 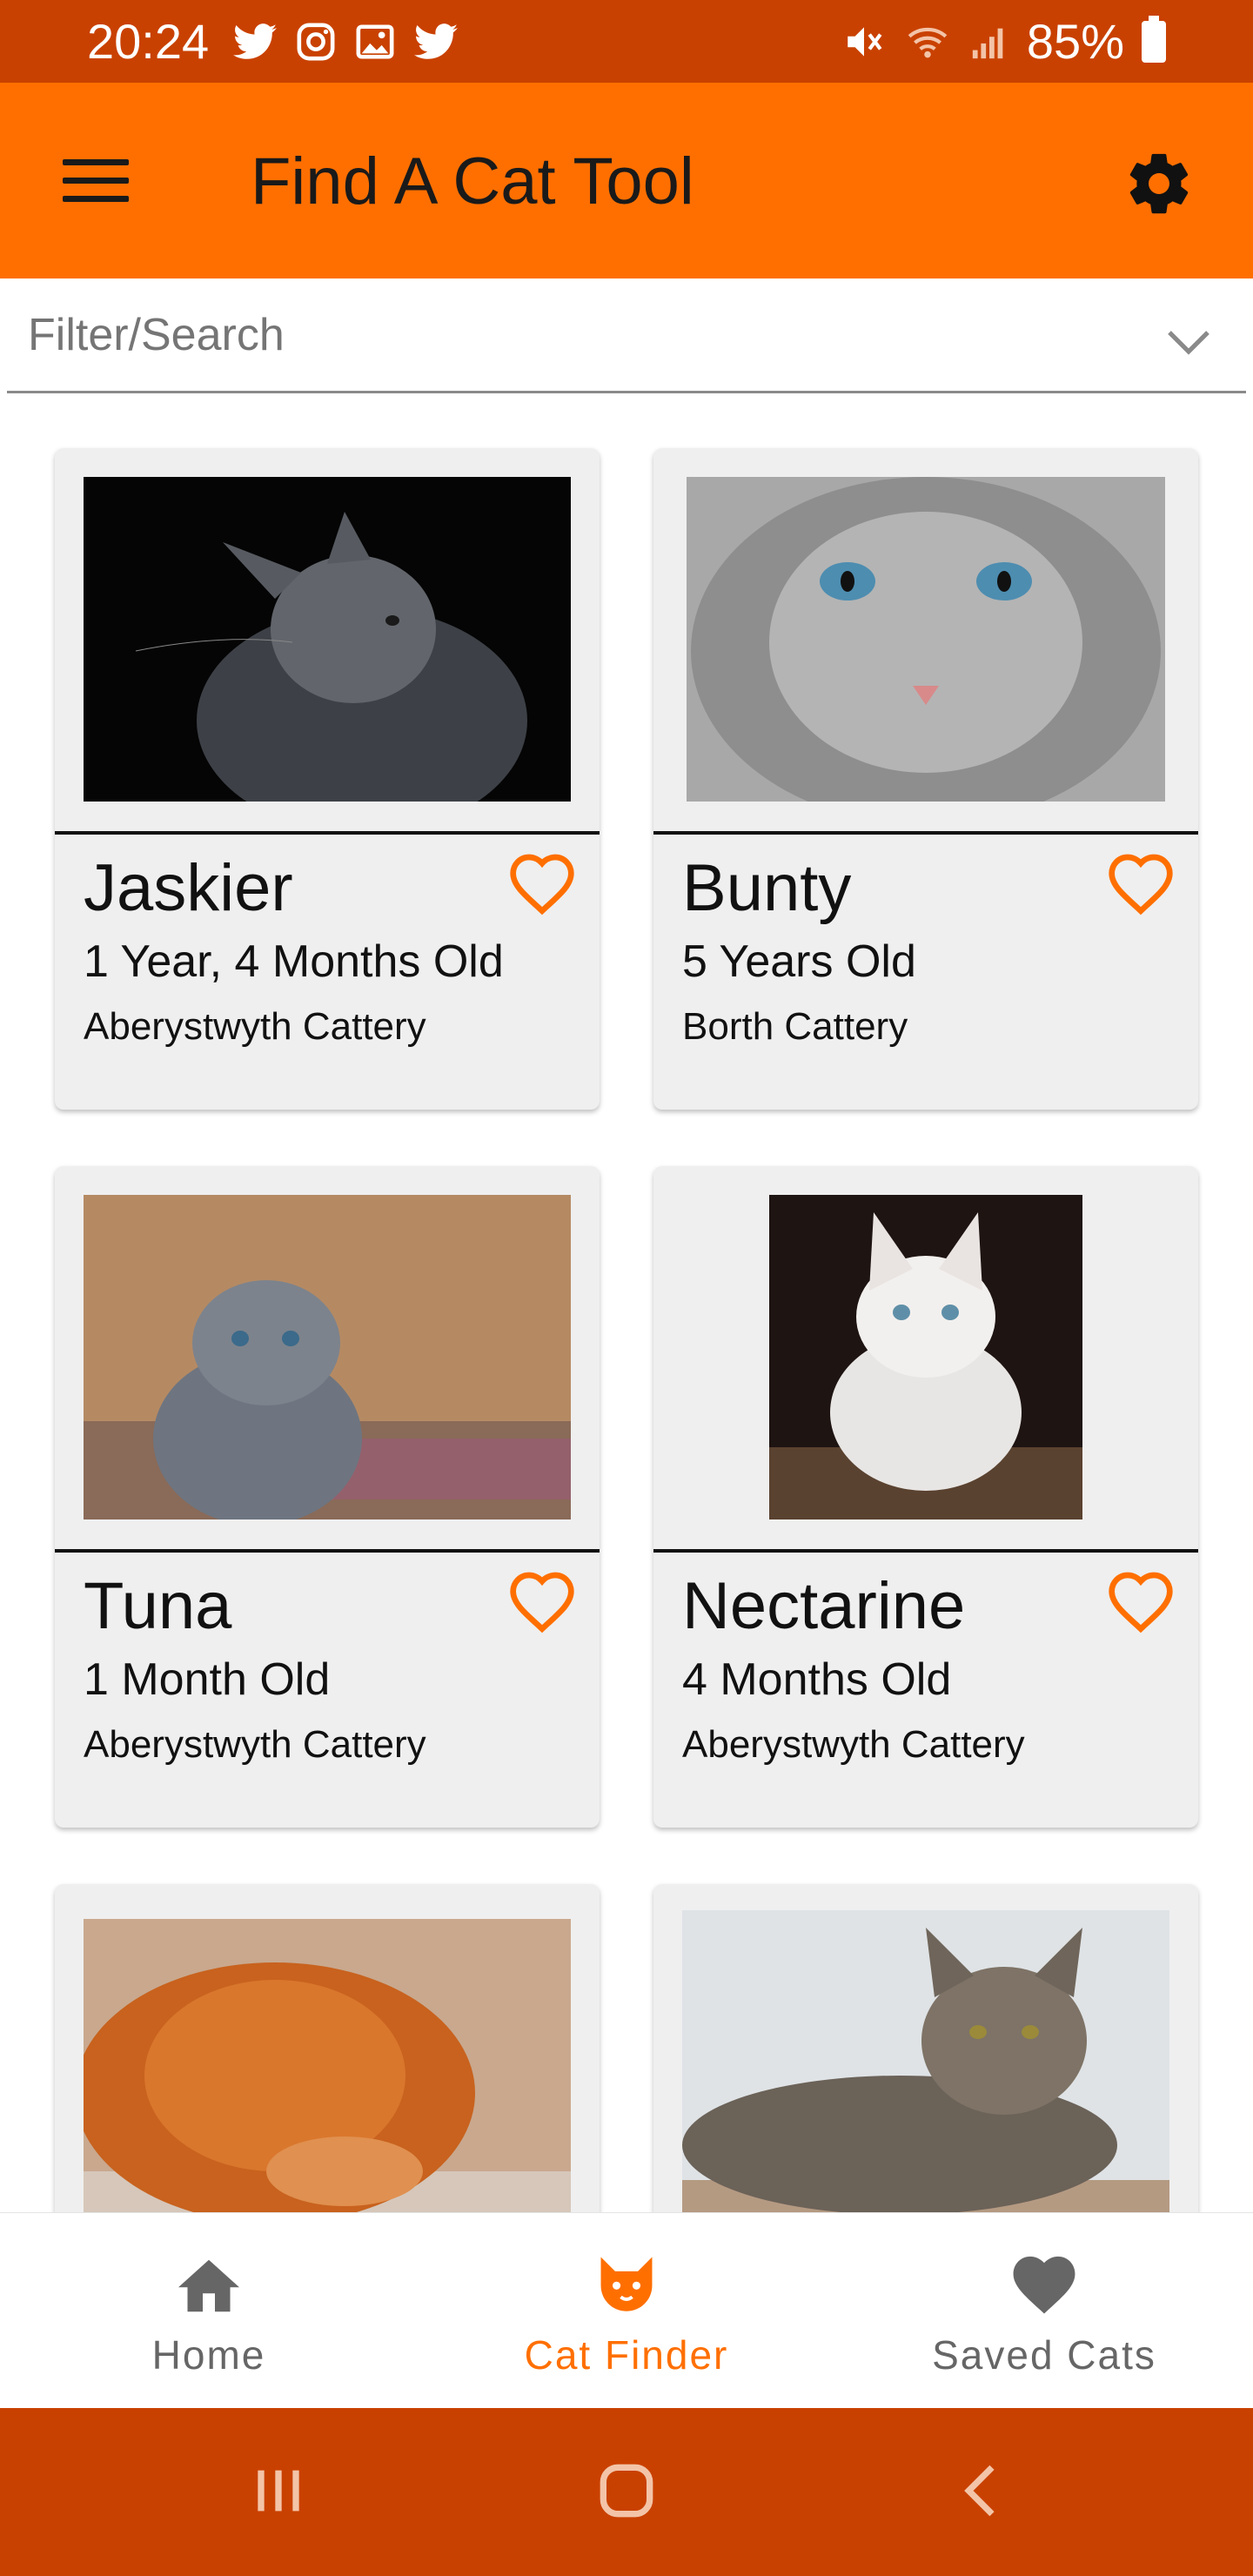 What do you see at coordinates (987, 43) in the screenshot?
I see `signal-icon` at bounding box center [987, 43].